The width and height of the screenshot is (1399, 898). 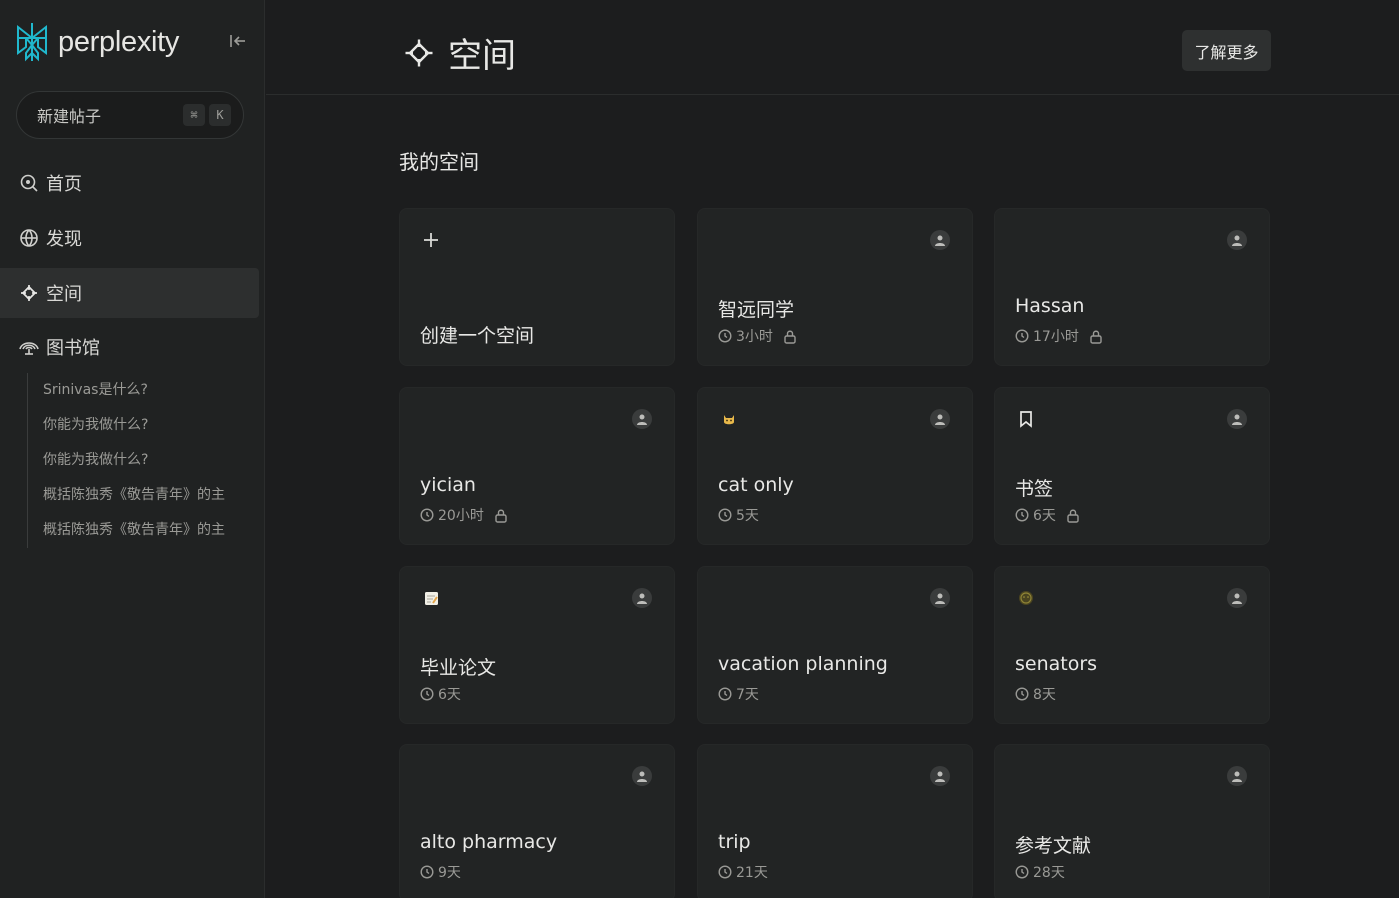 I want to click on space-card-meta: 9天, so click(x=440, y=872).